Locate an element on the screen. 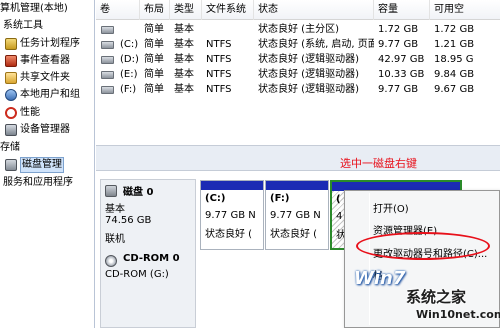  shared-folders-icon is located at coordinates (11, 78).